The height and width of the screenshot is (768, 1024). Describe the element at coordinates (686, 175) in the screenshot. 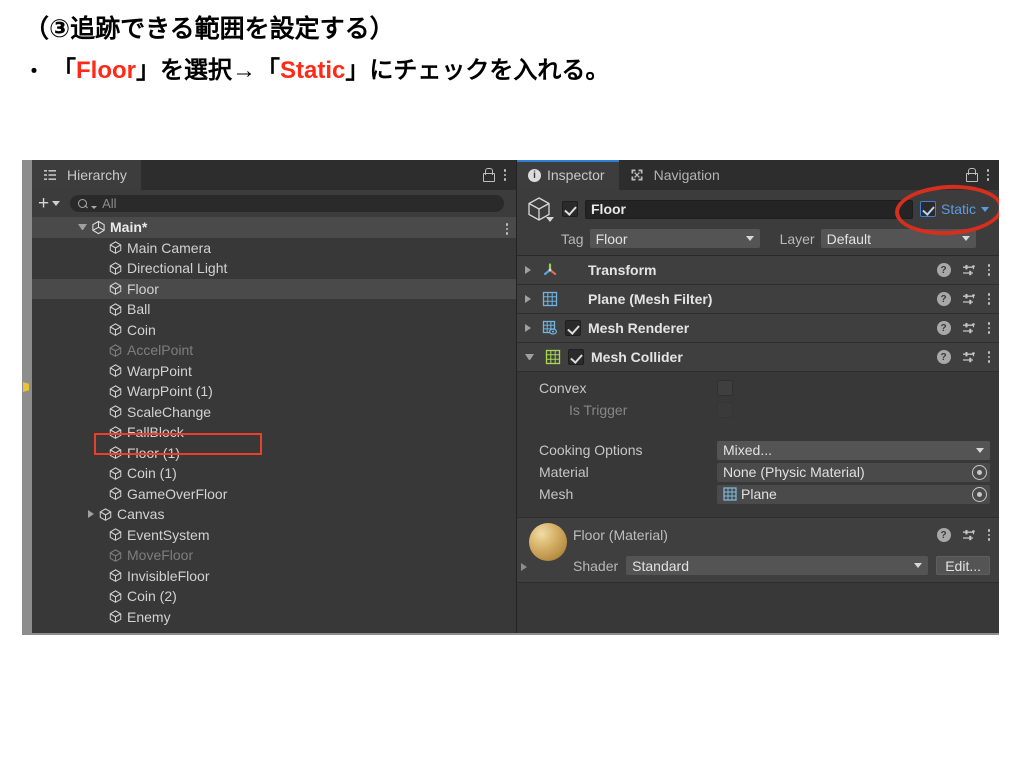

I see `tab-navigation-label: Navigation` at that location.